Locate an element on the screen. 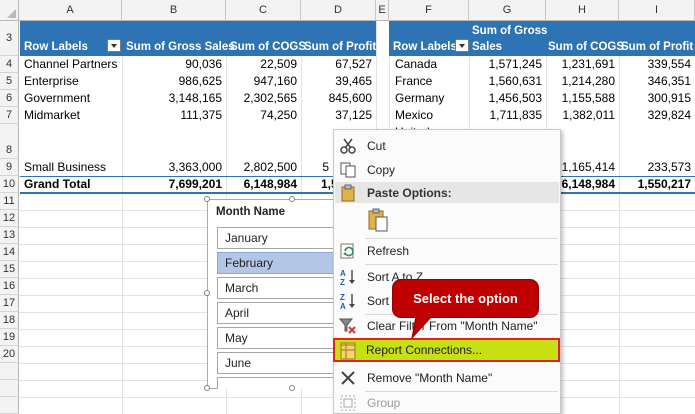 The height and width of the screenshot is (414, 695). select-all-corner is located at coordinates (9, 10).